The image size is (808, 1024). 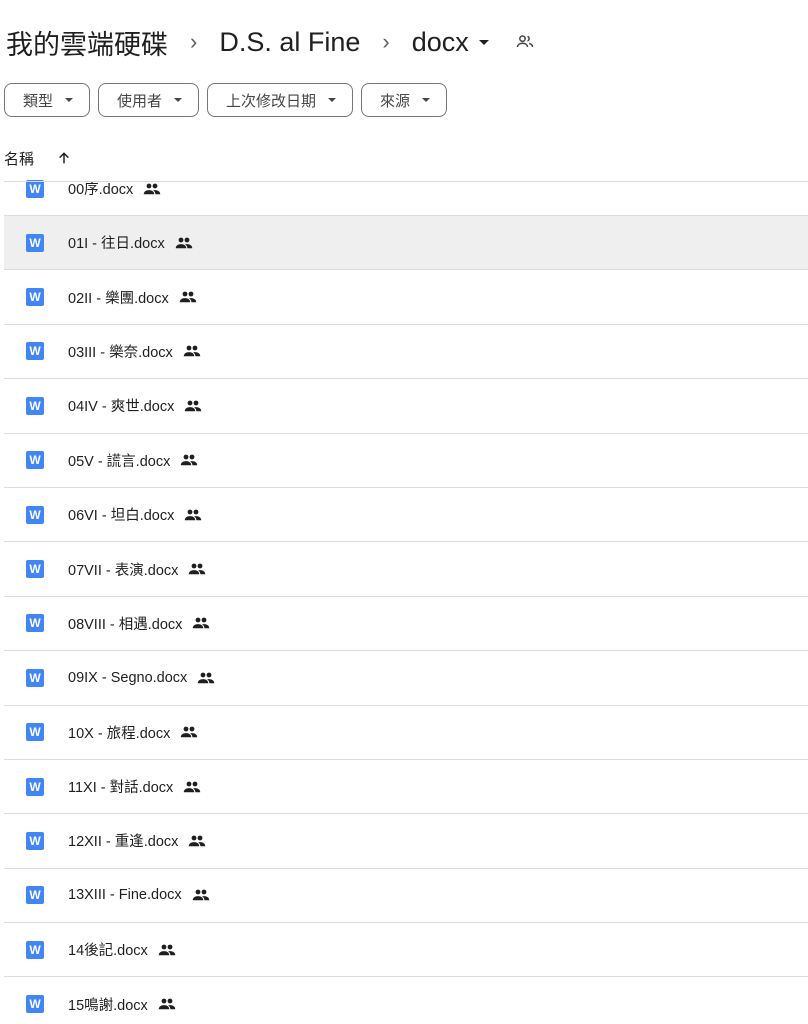 What do you see at coordinates (406, 1000) in the screenshot?
I see `file-row: W 15鳴謝.docx` at bounding box center [406, 1000].